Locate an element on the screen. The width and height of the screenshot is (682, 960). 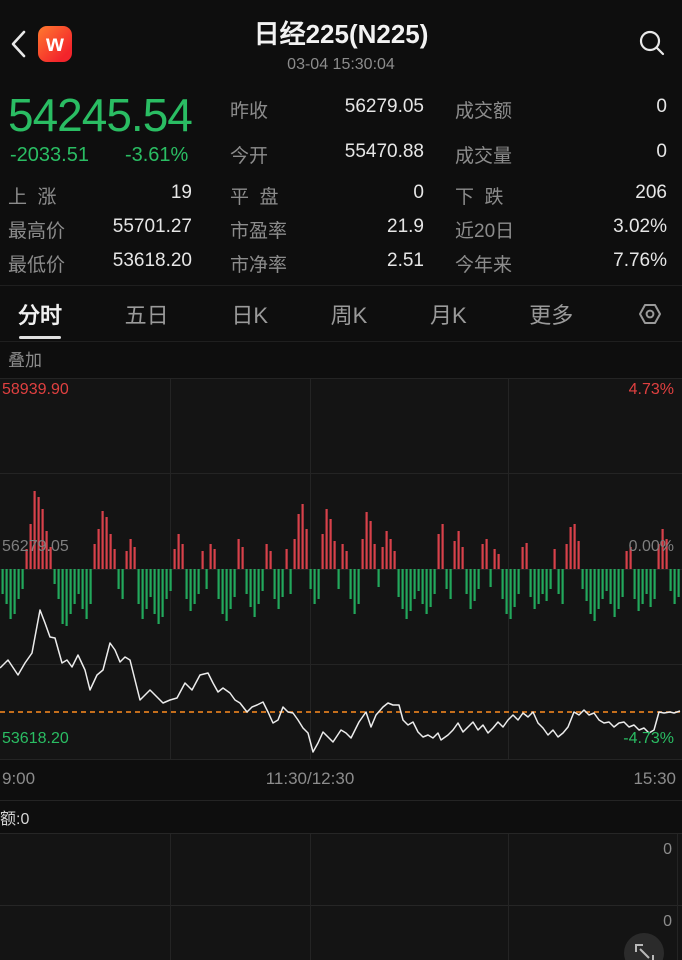
search-button is located at coordinates (652, 44).